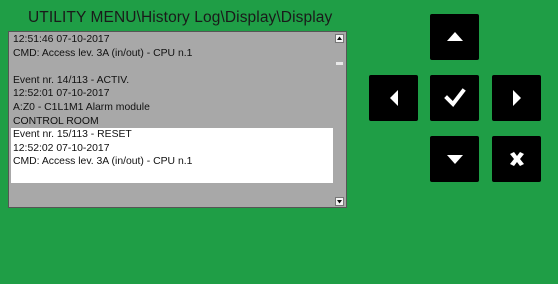 The height and width of the screenshot is (284, 558). Describe the element at coordinates (339, 120) in the screenshot. I see `log-scrollbar` at that location.